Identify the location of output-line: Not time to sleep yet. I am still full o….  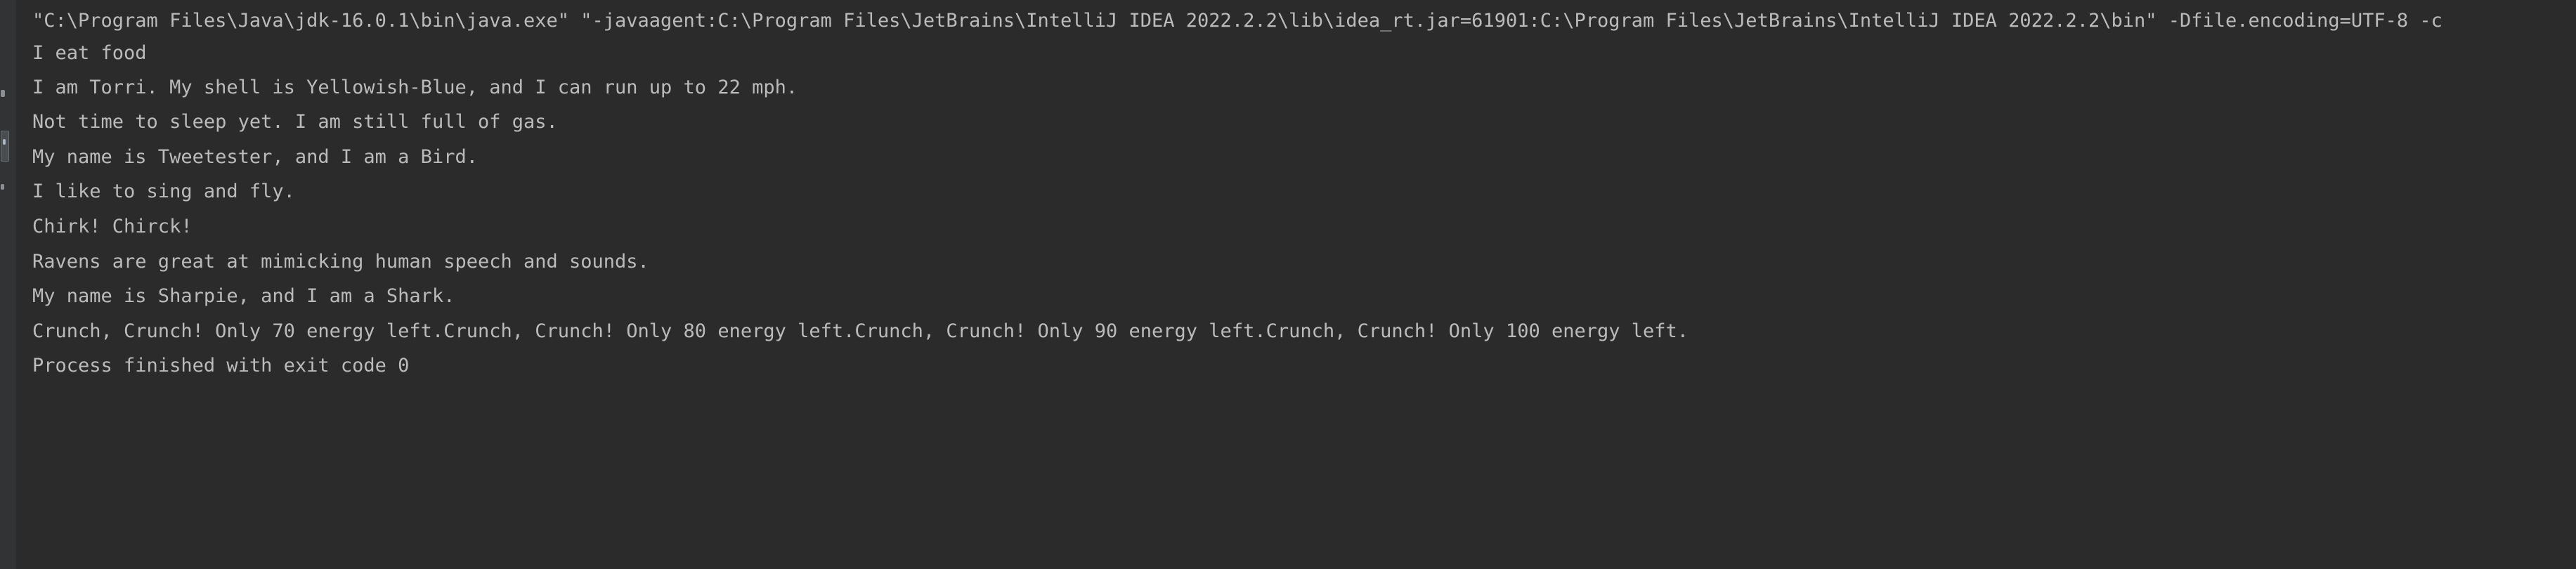
(295, 122).